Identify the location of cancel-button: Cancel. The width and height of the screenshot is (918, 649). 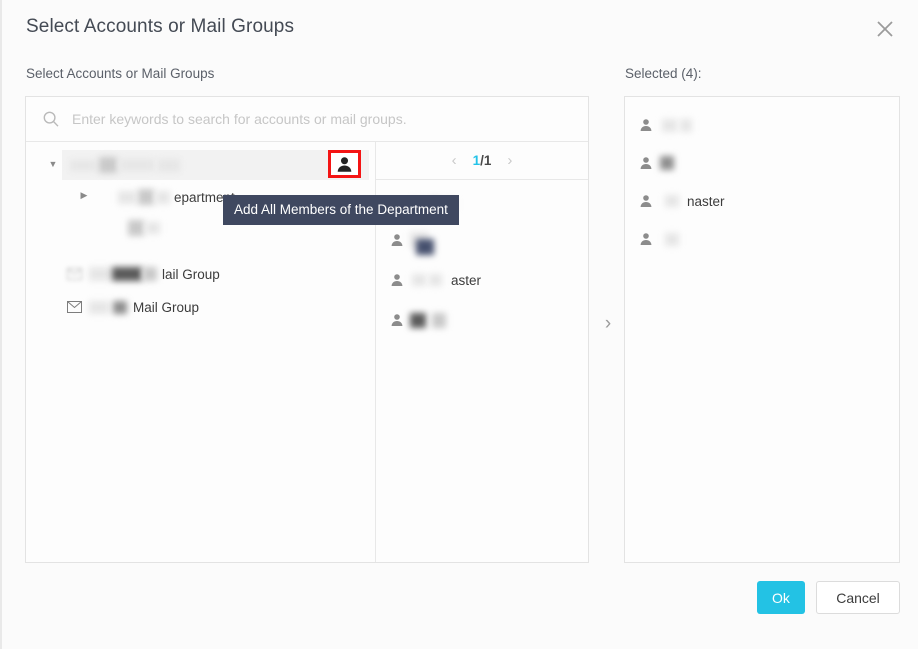
(858, 597).